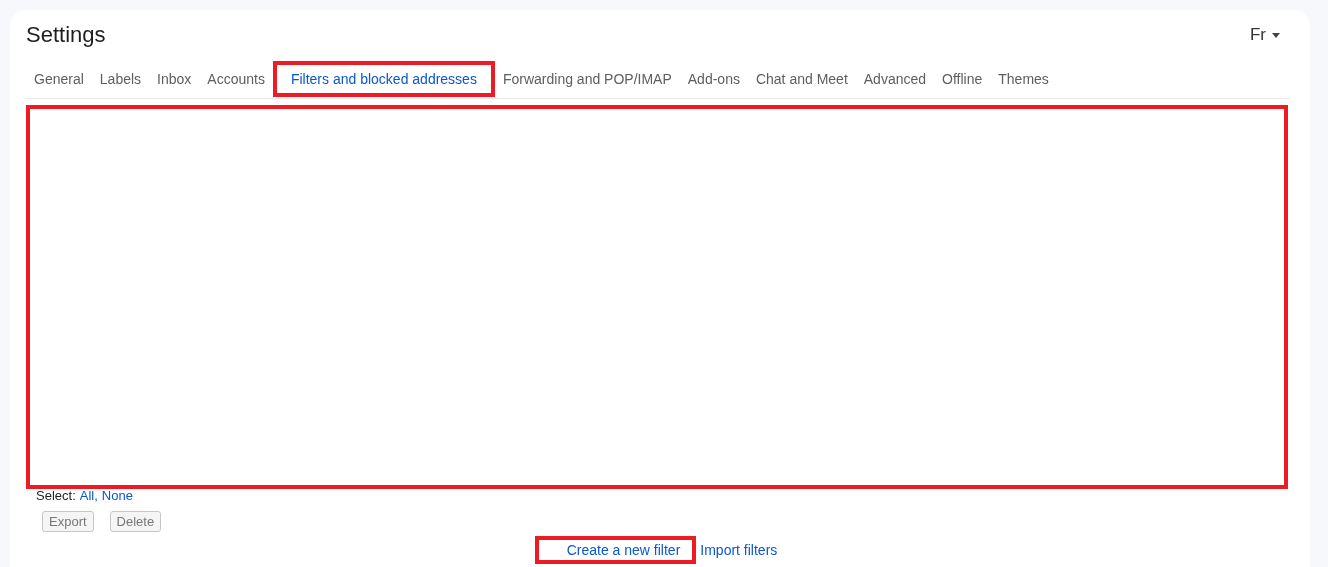 This screenshot has height=567, width=1328. Describe the element at coordinates (895, 79) in the screenshot. I see `settings-tab: Advanced` at that location.